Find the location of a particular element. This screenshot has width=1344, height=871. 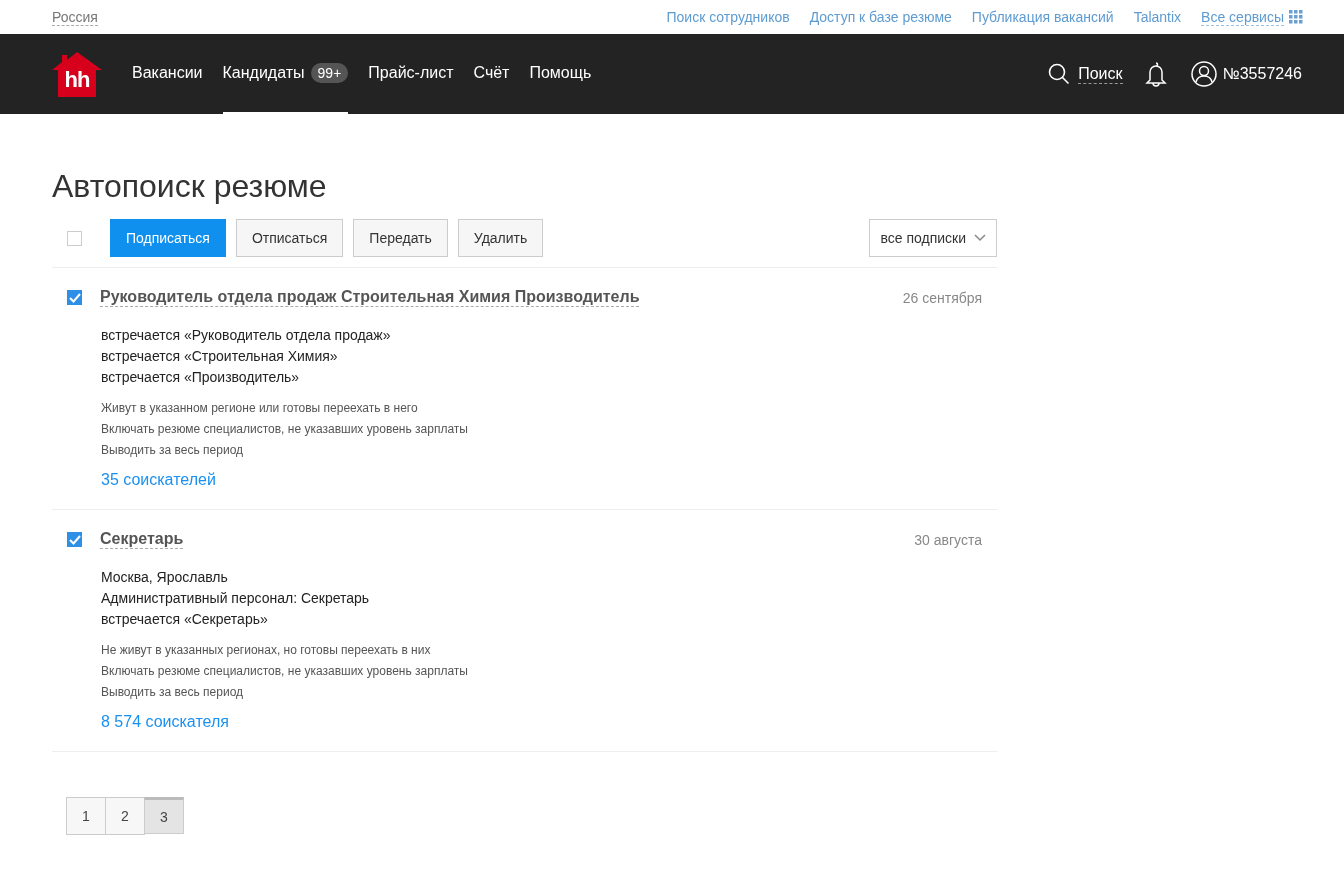

page-link: 2 is located at coordinates (125, 816).